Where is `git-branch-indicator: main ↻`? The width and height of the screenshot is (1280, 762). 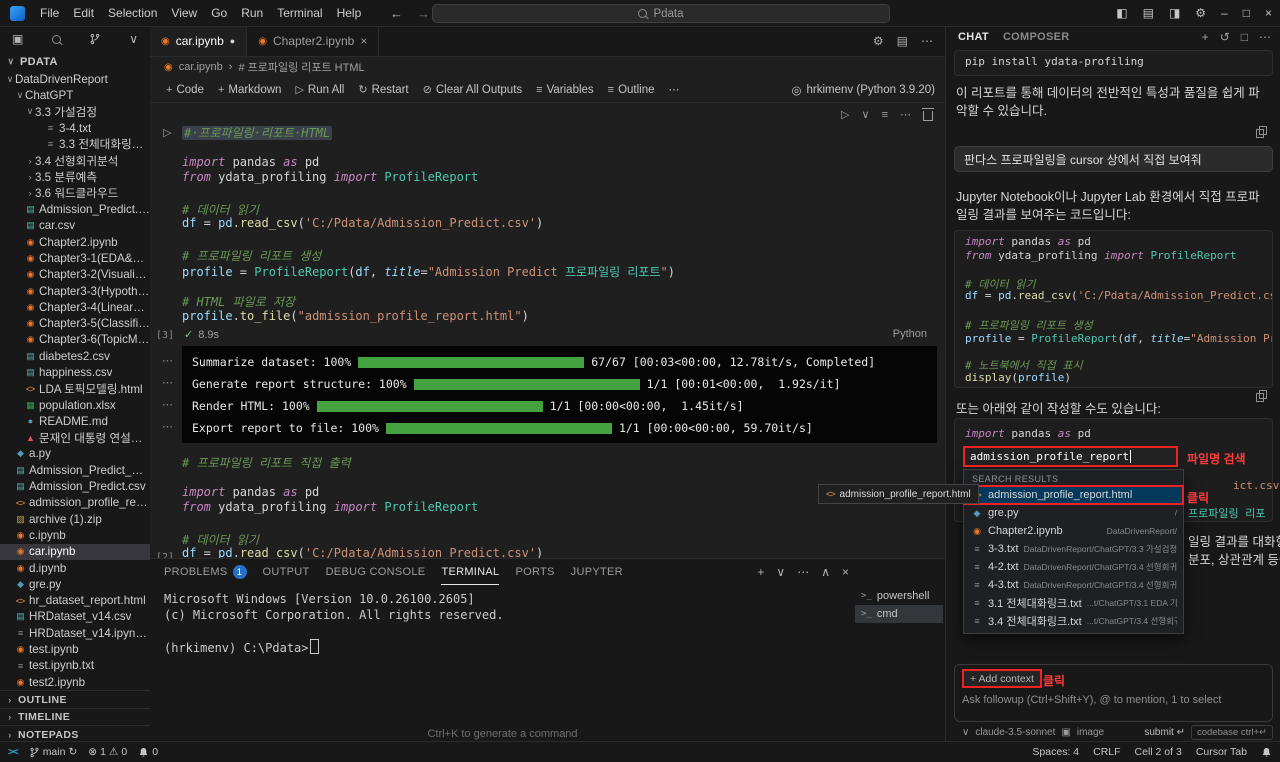 git-branch-indicator: main ↻ is located at coordinates (53, 752).